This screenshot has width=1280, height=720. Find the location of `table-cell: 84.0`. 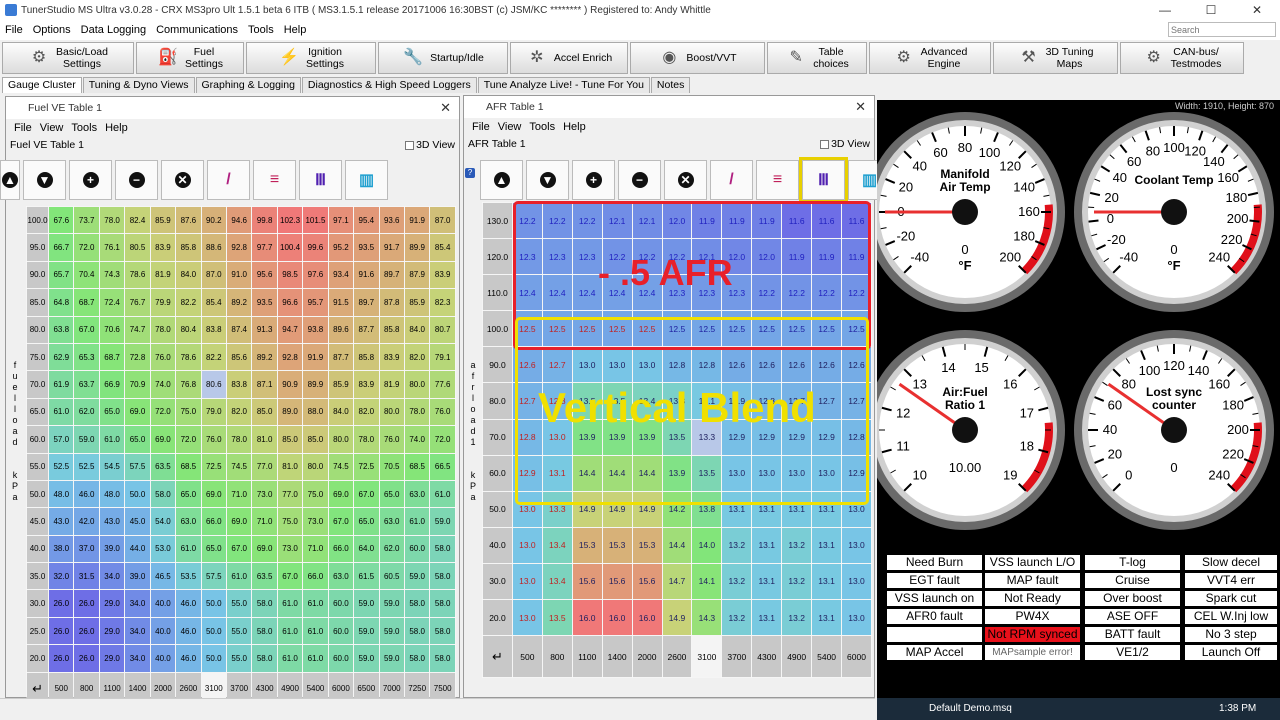

table-cell: 84.0 is located at coordinates (188, 275).